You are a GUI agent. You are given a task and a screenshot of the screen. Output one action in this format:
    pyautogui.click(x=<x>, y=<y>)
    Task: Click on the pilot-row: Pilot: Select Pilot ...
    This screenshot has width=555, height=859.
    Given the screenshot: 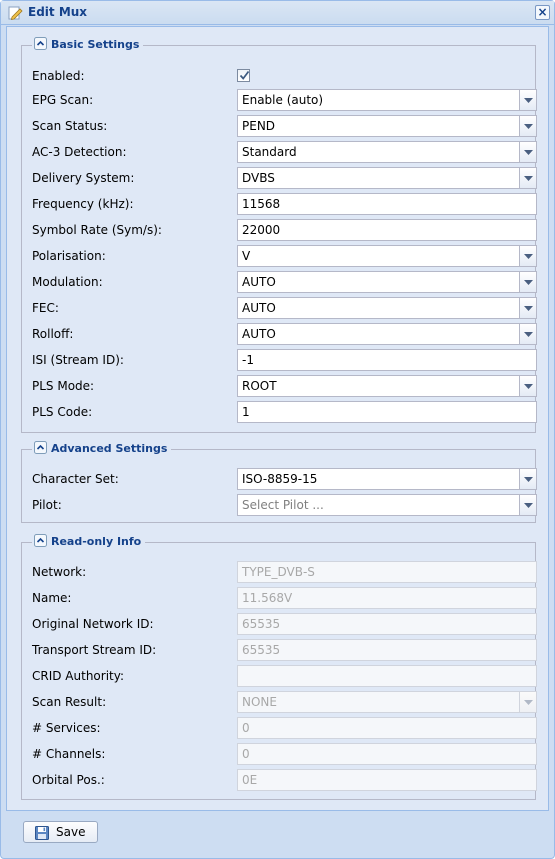 What is the action you would take?
    pyautogui.click(x=279, y=505)
    